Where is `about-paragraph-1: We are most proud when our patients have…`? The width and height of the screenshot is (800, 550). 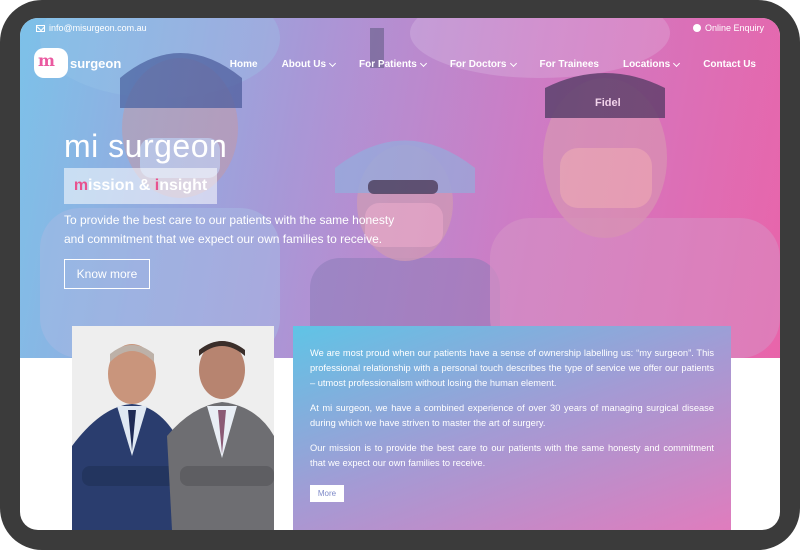 about-paragraph-1: We are most proud when our patients have… is located at coordinates (512, 368).